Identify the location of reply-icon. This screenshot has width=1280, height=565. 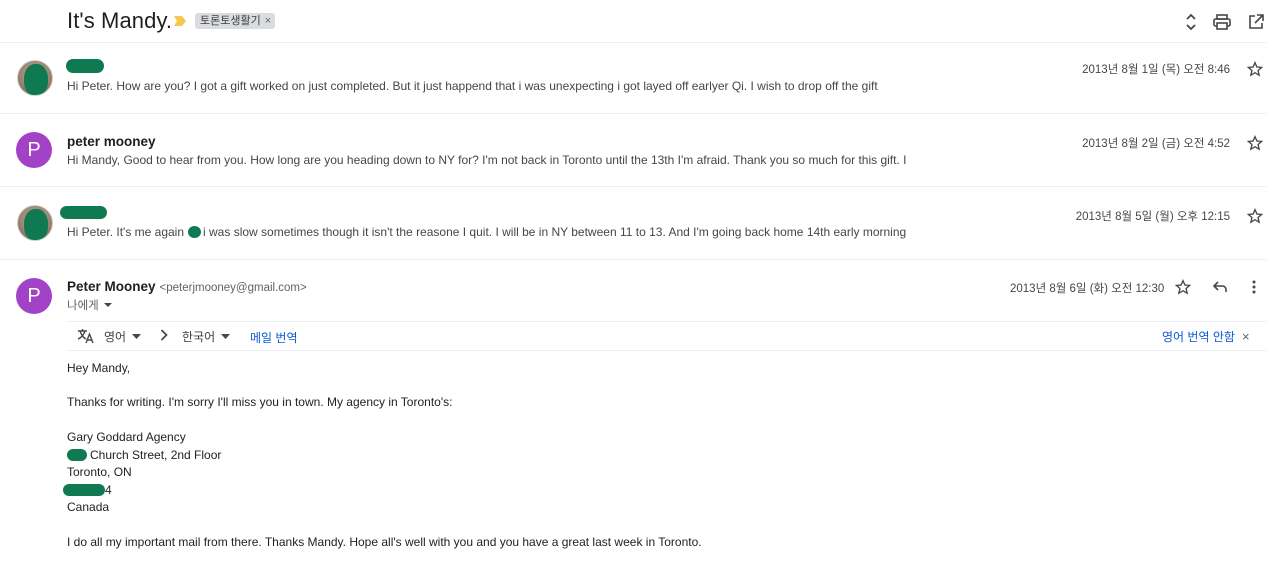
(1220, 287).